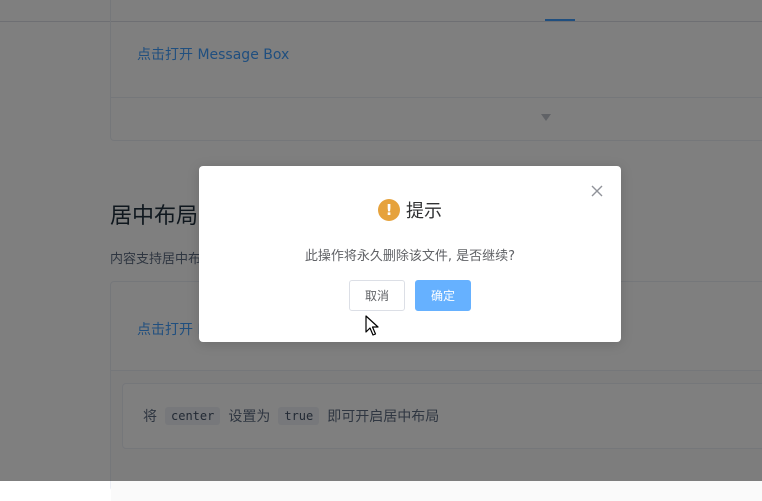  Describe the element at coordinates (597, 190) in the screenshot. I see `close-icon` at that location.